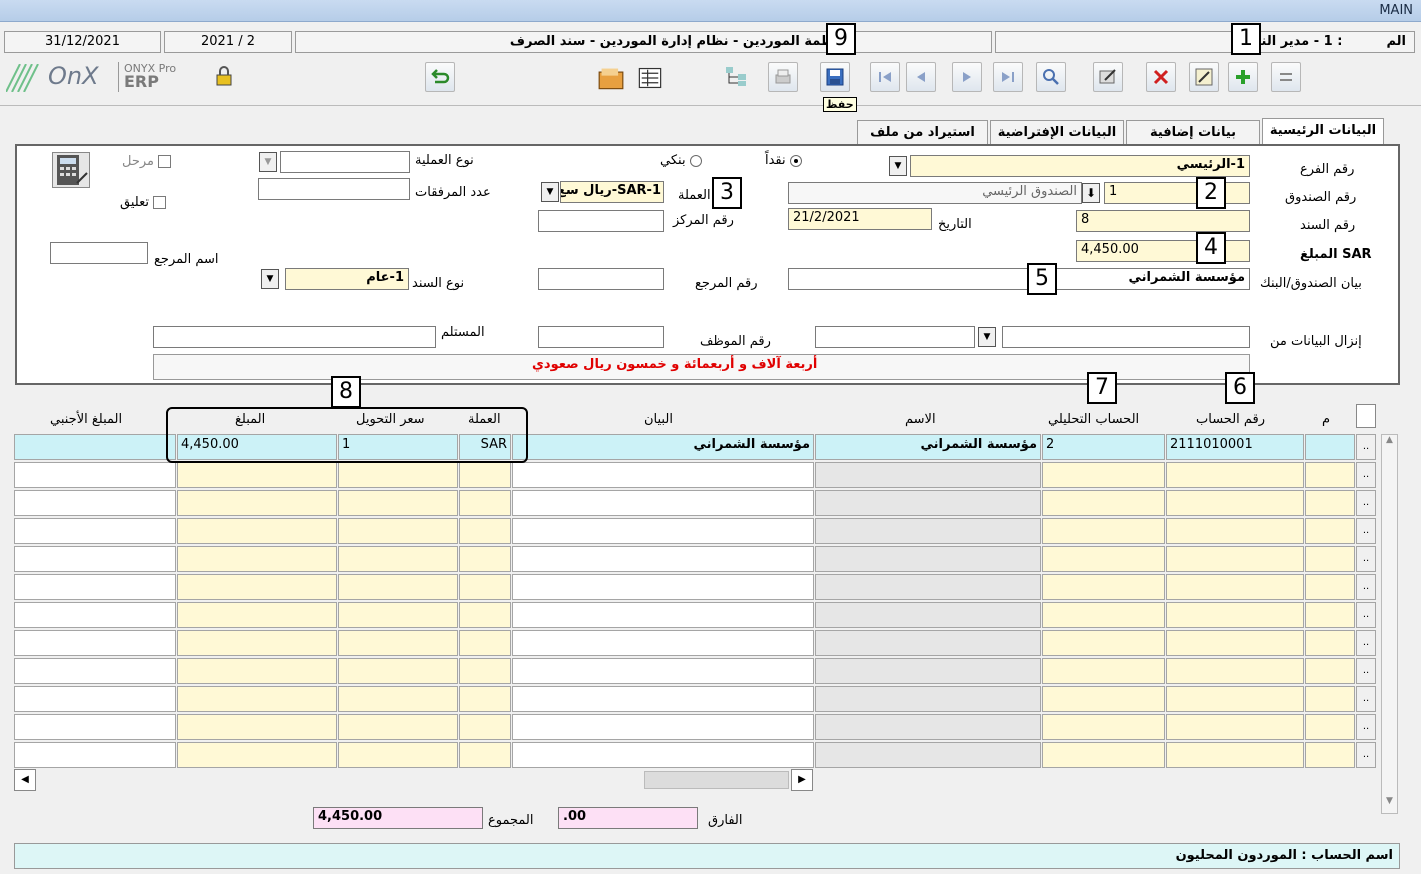 This screenshot has width=1421, height=874. What do you see at coordinates (1366, 416) in the screenshot?
I see `select-all-cell` at bounding box center [1366, 416].